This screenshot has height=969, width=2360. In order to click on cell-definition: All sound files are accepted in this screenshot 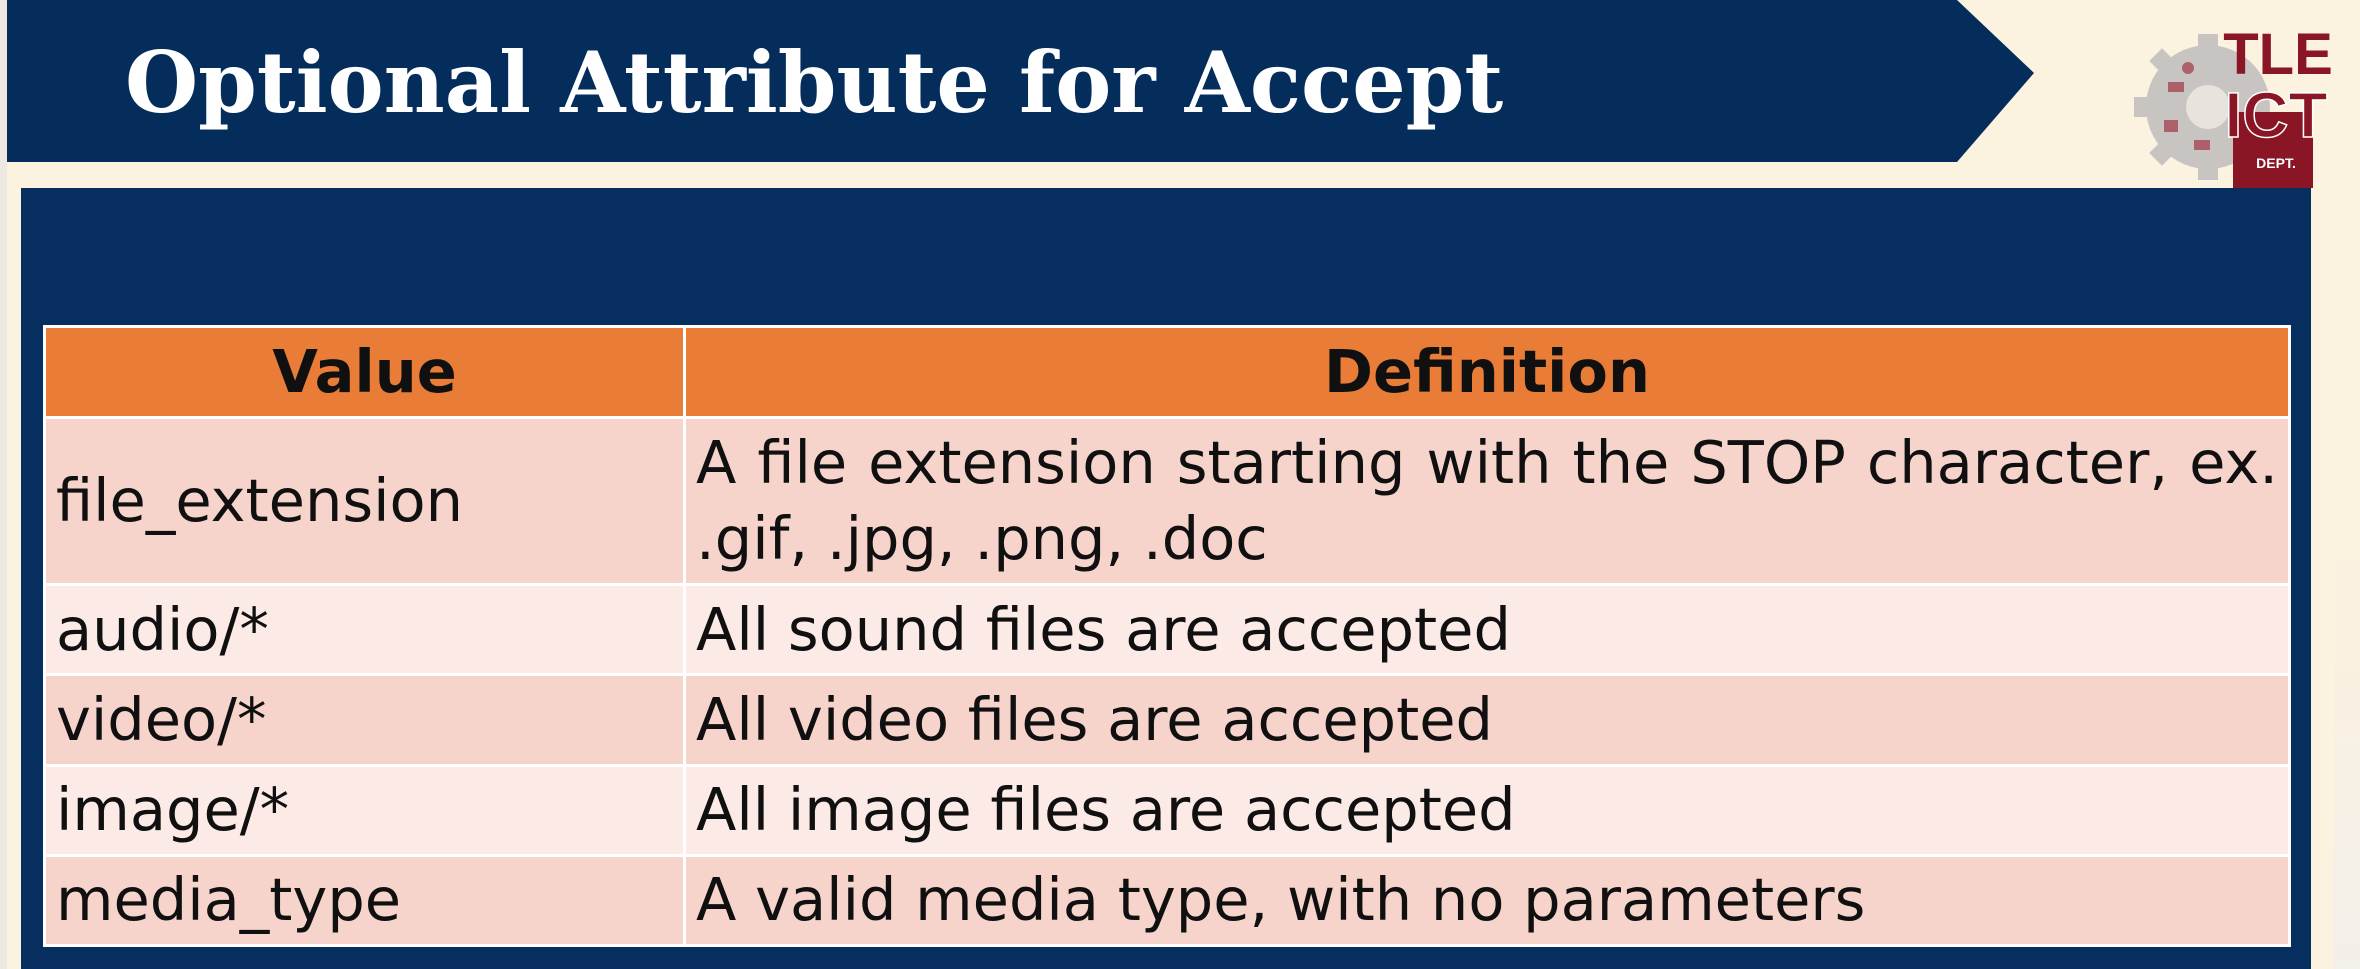, I will do `click(1487, 630)`.